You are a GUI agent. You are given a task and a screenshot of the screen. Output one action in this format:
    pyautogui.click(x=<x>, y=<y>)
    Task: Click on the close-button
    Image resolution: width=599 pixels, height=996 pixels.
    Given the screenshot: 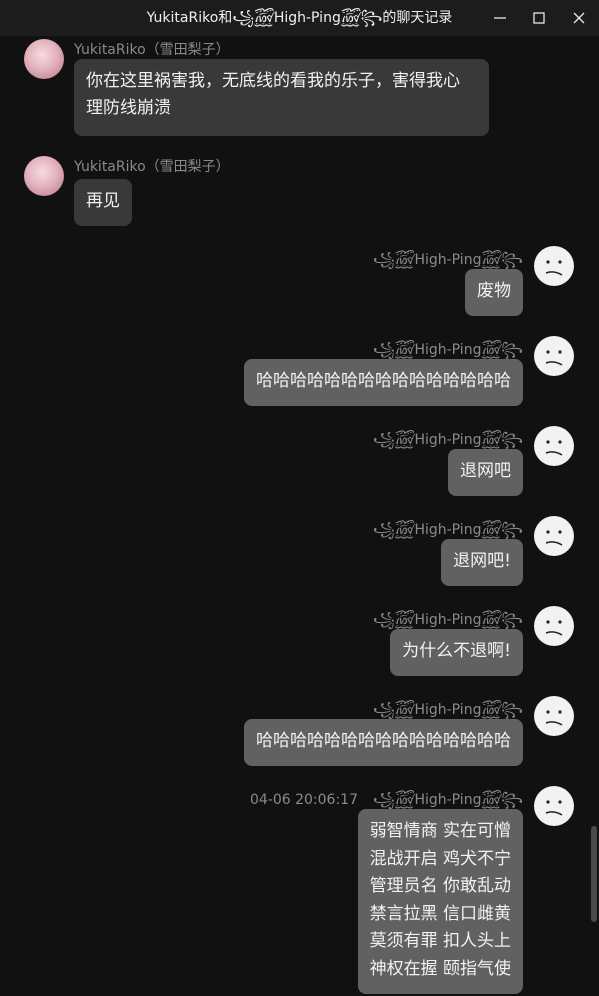 What is the action you would take?
    pyautogui.click(x=579, y=18)
    